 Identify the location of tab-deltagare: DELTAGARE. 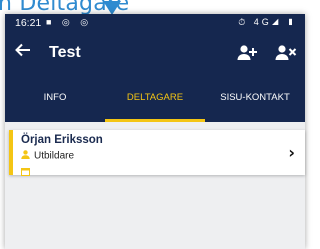
(155, 98).